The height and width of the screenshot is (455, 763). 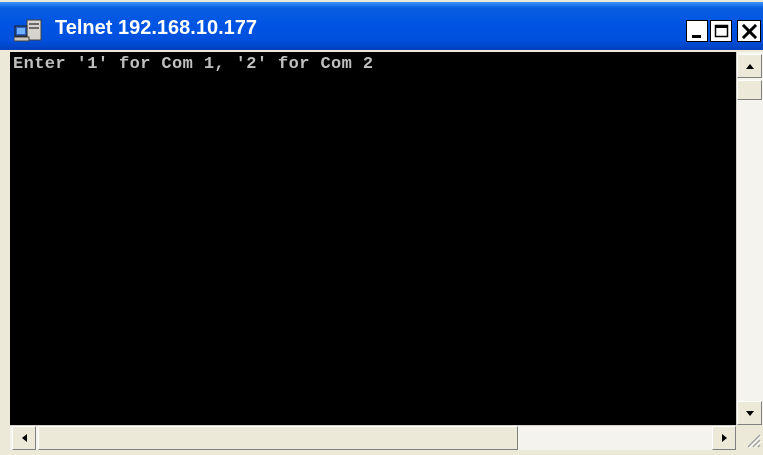 I want to click on arrow-up-icon, so click(x=750, y=66).